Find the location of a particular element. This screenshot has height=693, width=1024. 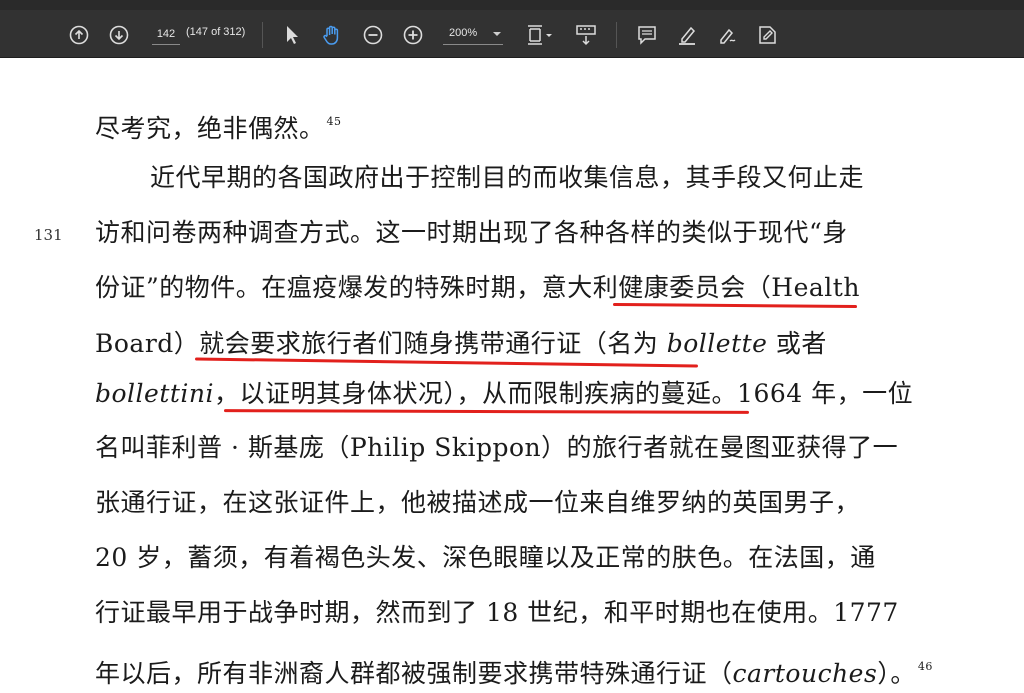

zoom-out-icon is located at coordinates (373, 35).